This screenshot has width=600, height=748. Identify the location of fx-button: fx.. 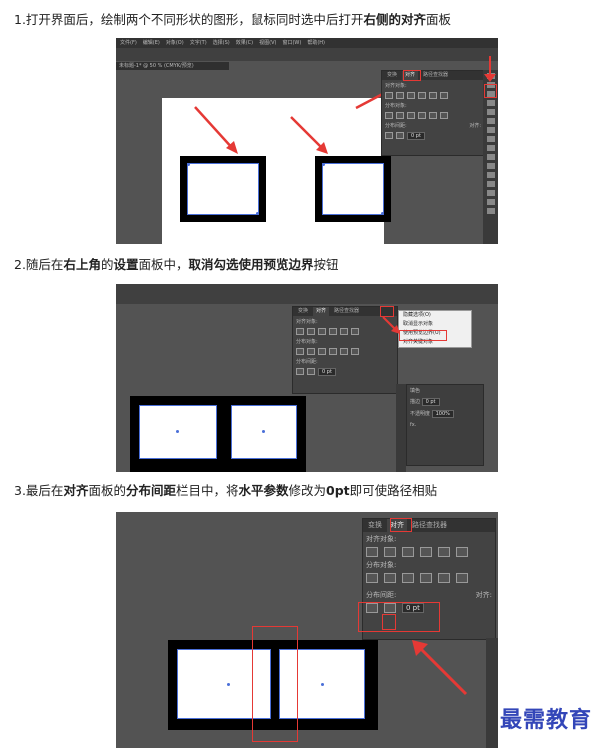
(445, 425).